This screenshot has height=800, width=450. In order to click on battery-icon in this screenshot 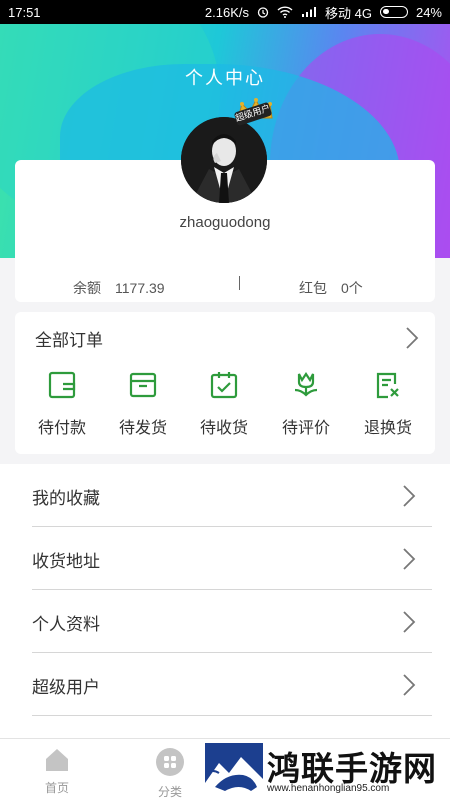, I will do `click(393, 12)`.